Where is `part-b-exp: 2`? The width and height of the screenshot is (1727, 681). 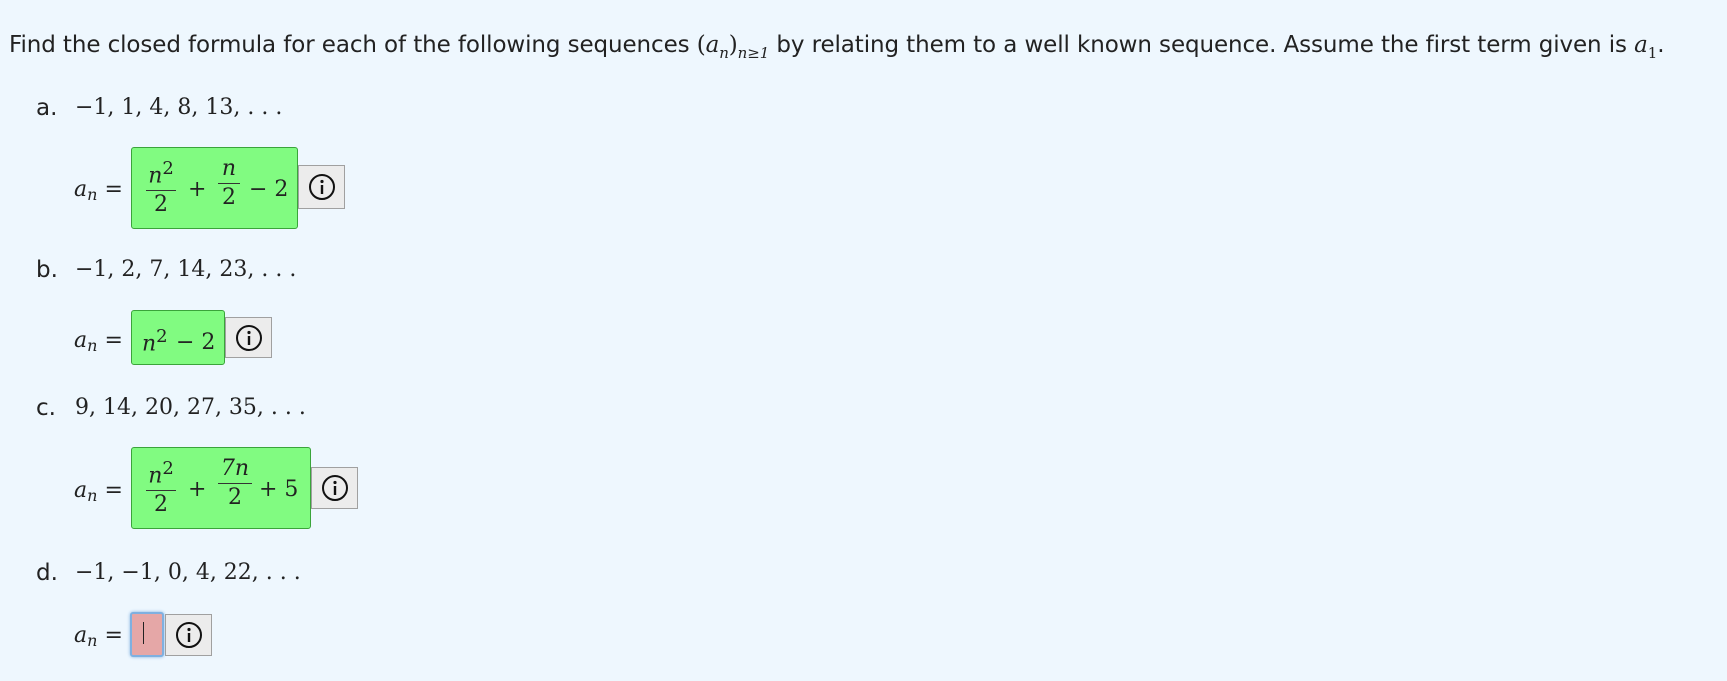
part-b-exp: 2 is located at coordinates (162, 336).